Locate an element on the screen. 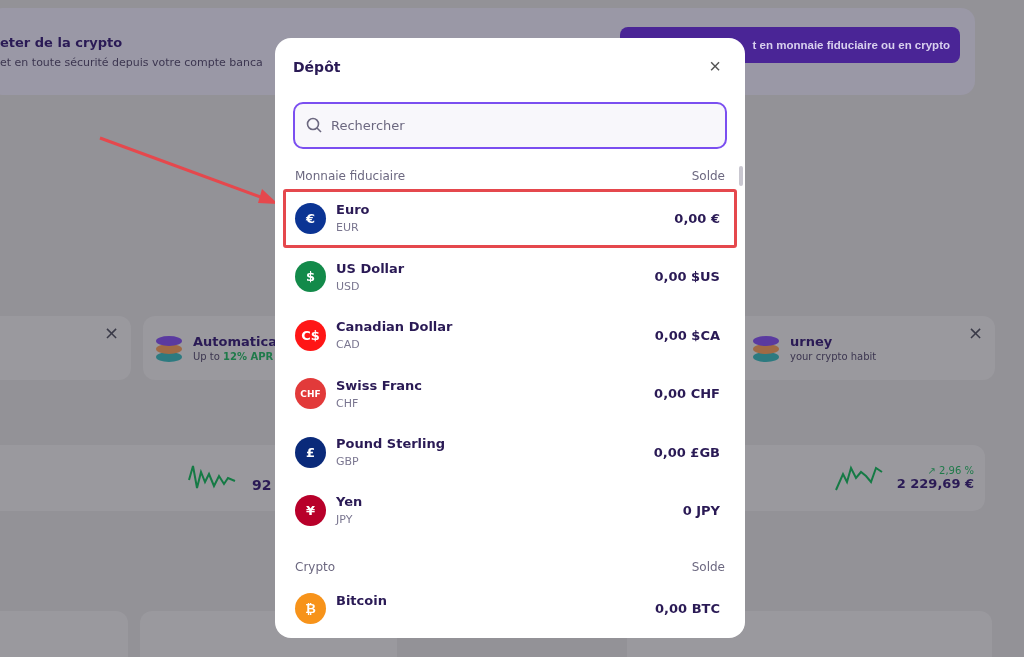  price-text: 92 is located at coordinates (262, 485).